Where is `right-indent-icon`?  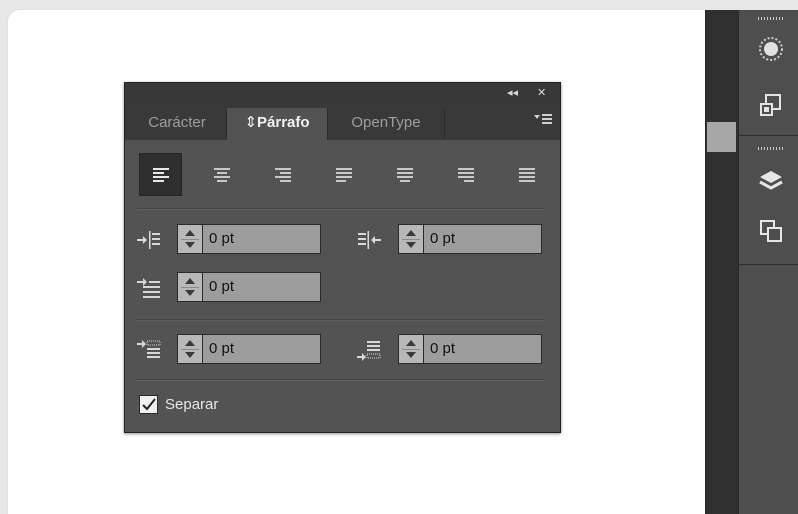 right-indent-icon is located at coordinates (369, 240).